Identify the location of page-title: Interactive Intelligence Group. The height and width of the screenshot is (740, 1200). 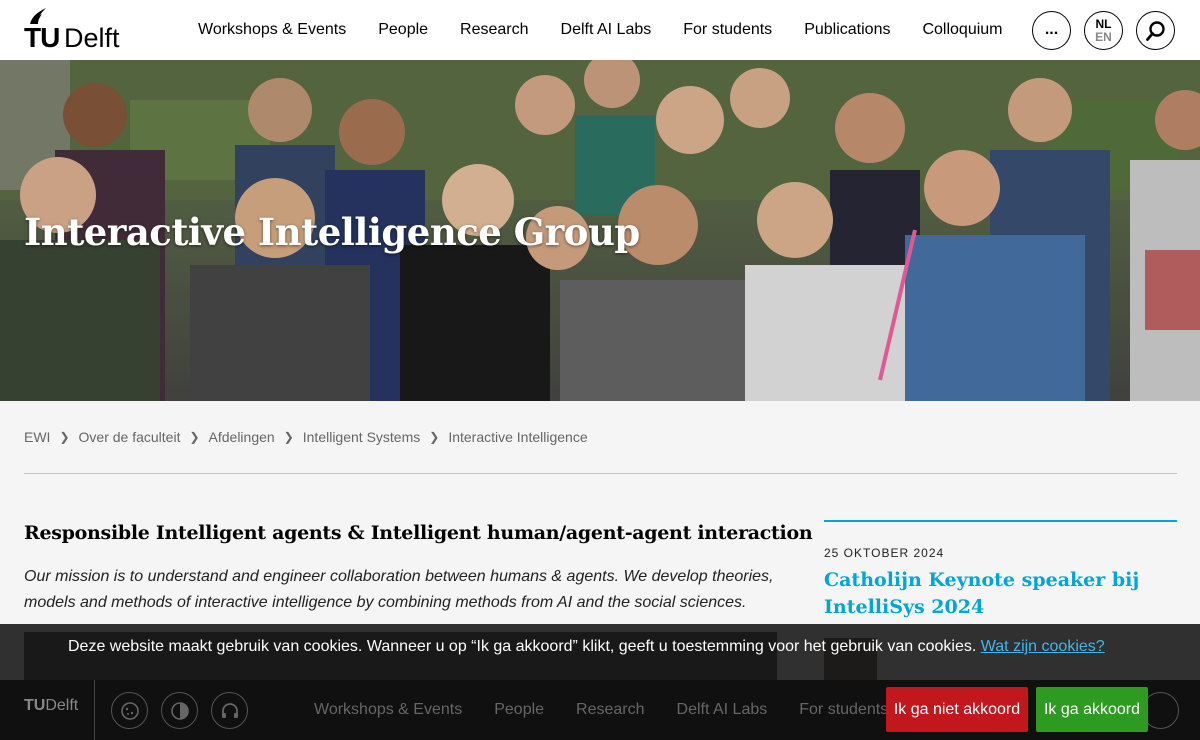
(332, 232).